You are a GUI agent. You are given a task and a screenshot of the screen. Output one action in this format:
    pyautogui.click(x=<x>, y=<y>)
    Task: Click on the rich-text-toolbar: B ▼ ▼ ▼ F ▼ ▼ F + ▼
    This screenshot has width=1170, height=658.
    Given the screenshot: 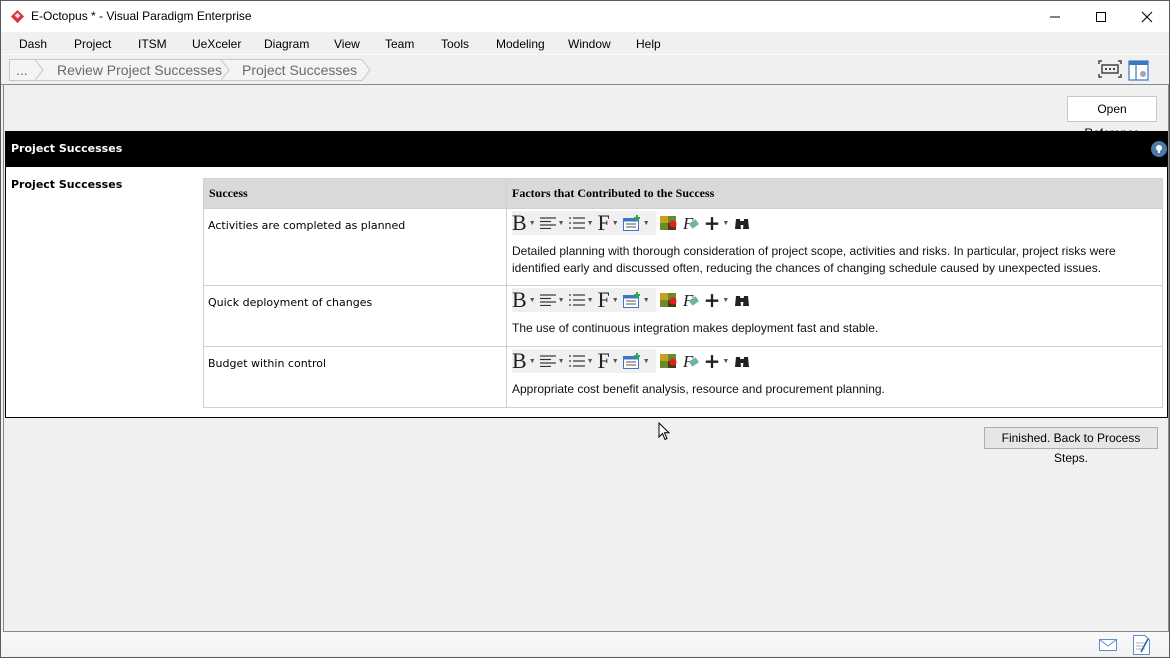 What is the action you would take?
    pyautogui.click(x=837, y=300)
    